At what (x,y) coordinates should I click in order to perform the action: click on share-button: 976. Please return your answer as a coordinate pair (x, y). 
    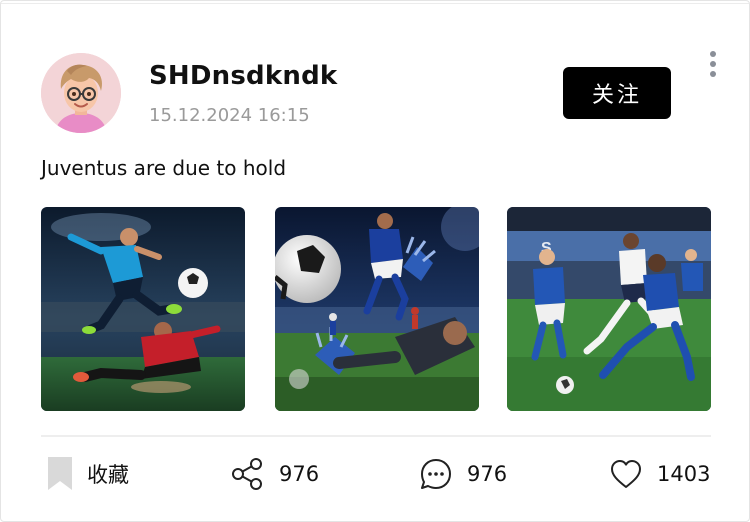
    Looking at the image, I should click on (274, 474).